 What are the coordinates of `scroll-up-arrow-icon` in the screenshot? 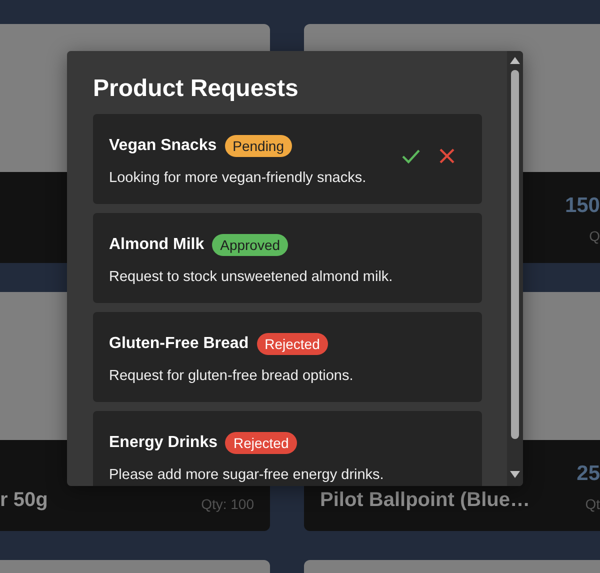 It's located at (515, 60).